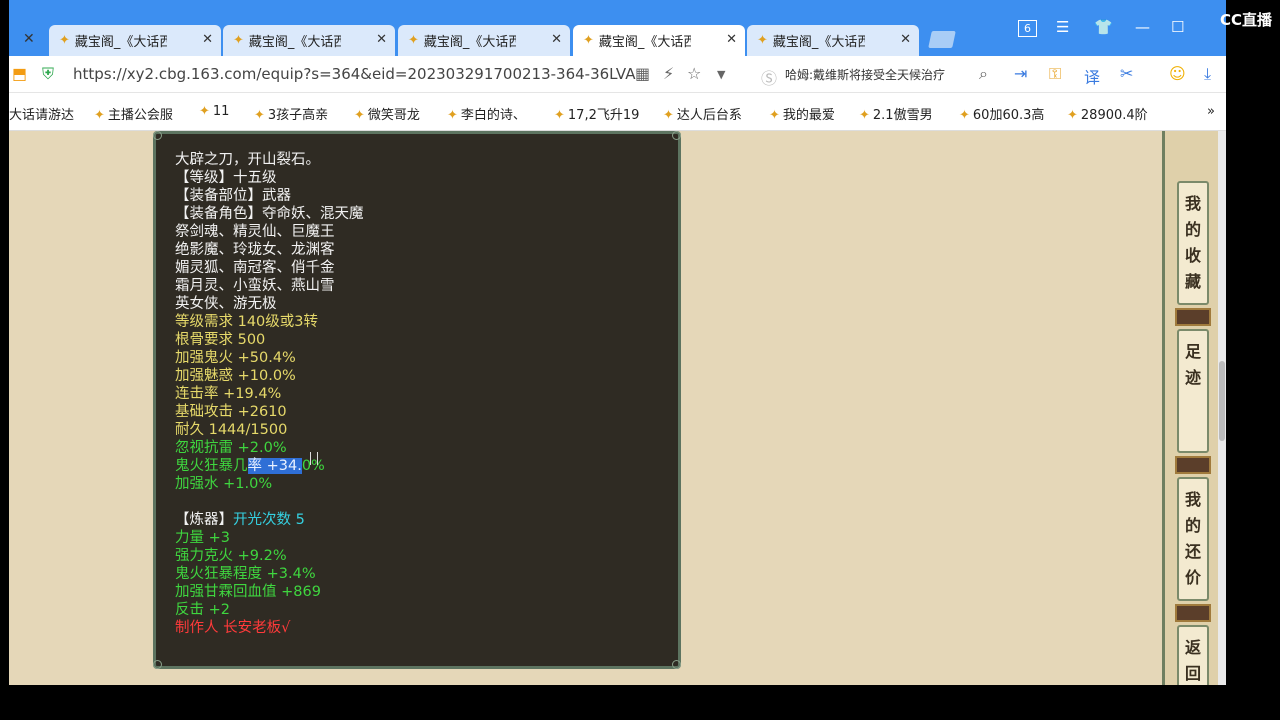 The image size is (1280, 720). Describe the element at coordinates (255, 232) in the screenshot. I see `attribute-line: 祭剑魂、精灵仙、巨魔王` at that location.